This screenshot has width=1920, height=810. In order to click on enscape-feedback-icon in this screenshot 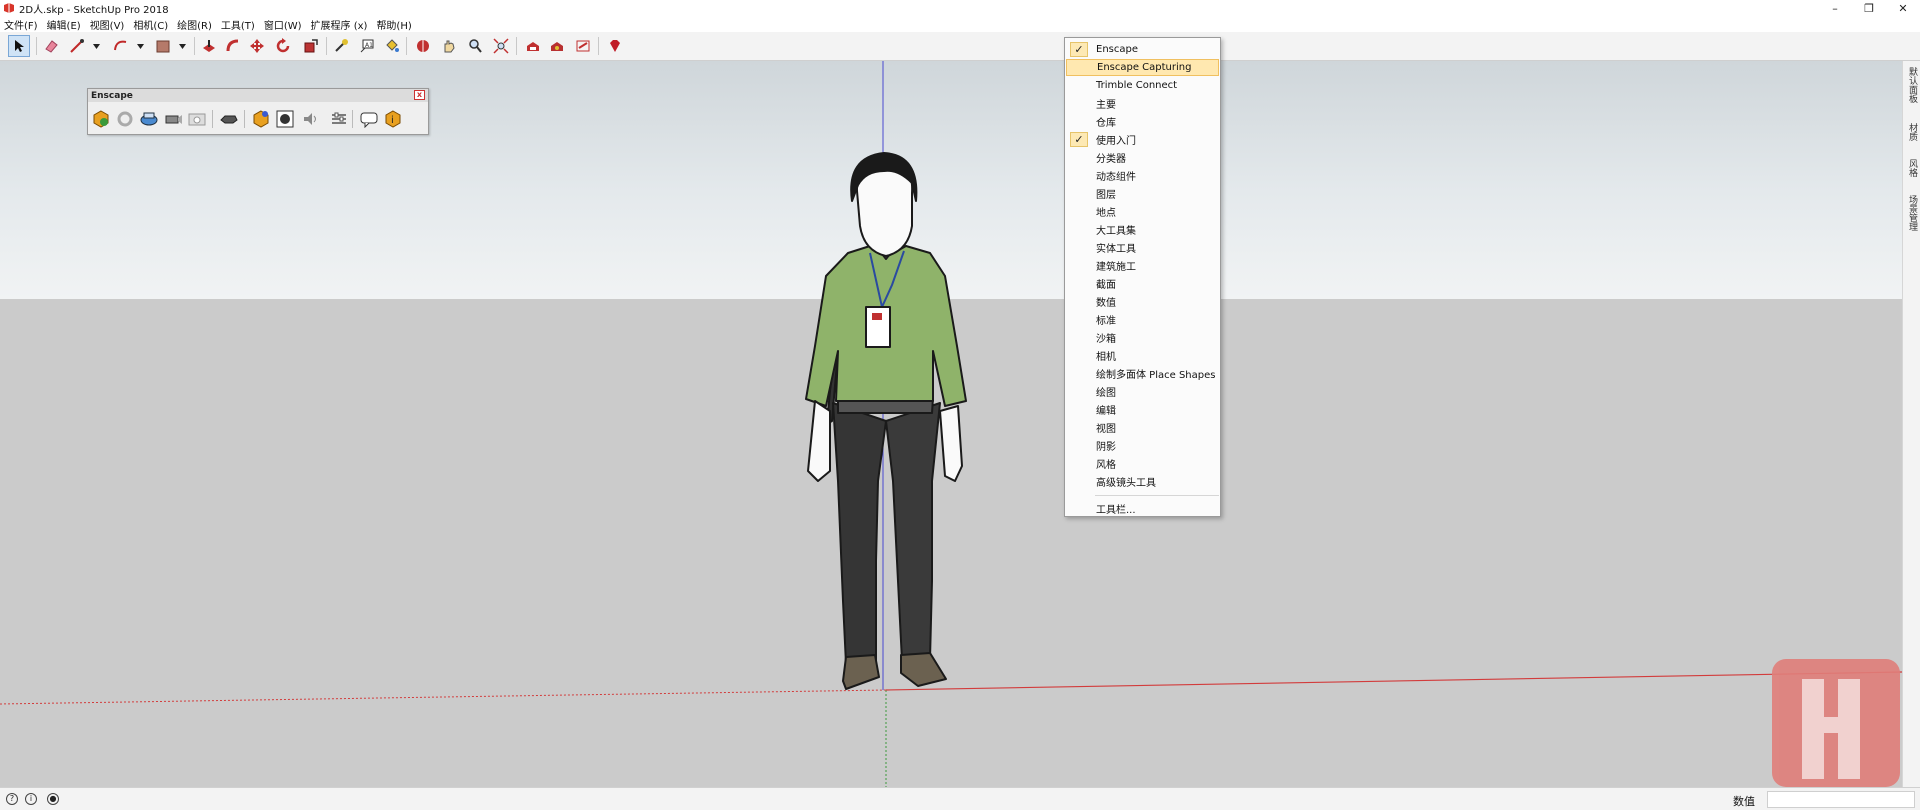, I will do `click(369, 119)`.